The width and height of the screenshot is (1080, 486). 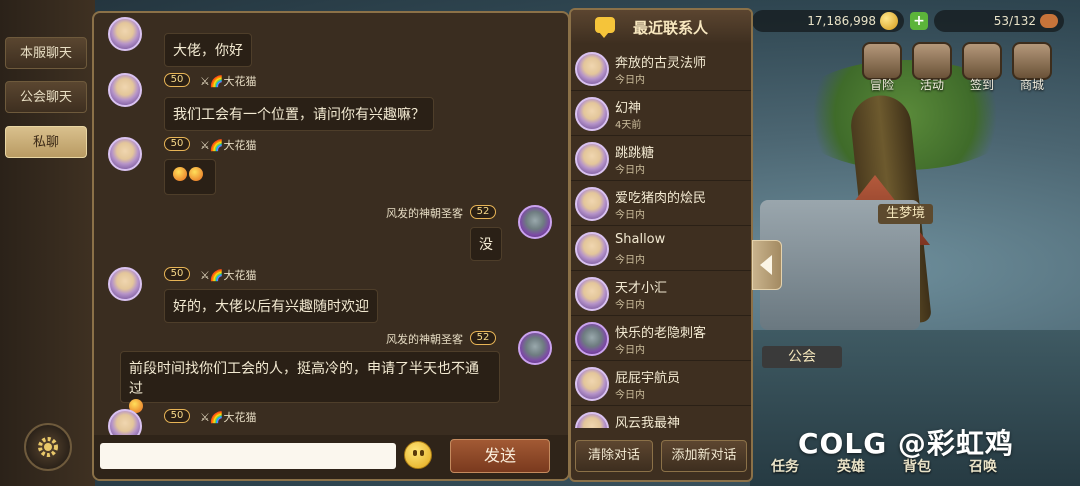 What do you see at coordinates (841, 21) in the screenshot?
I see `gold-amount: 17,186,998` at bounding box center [841, 21].